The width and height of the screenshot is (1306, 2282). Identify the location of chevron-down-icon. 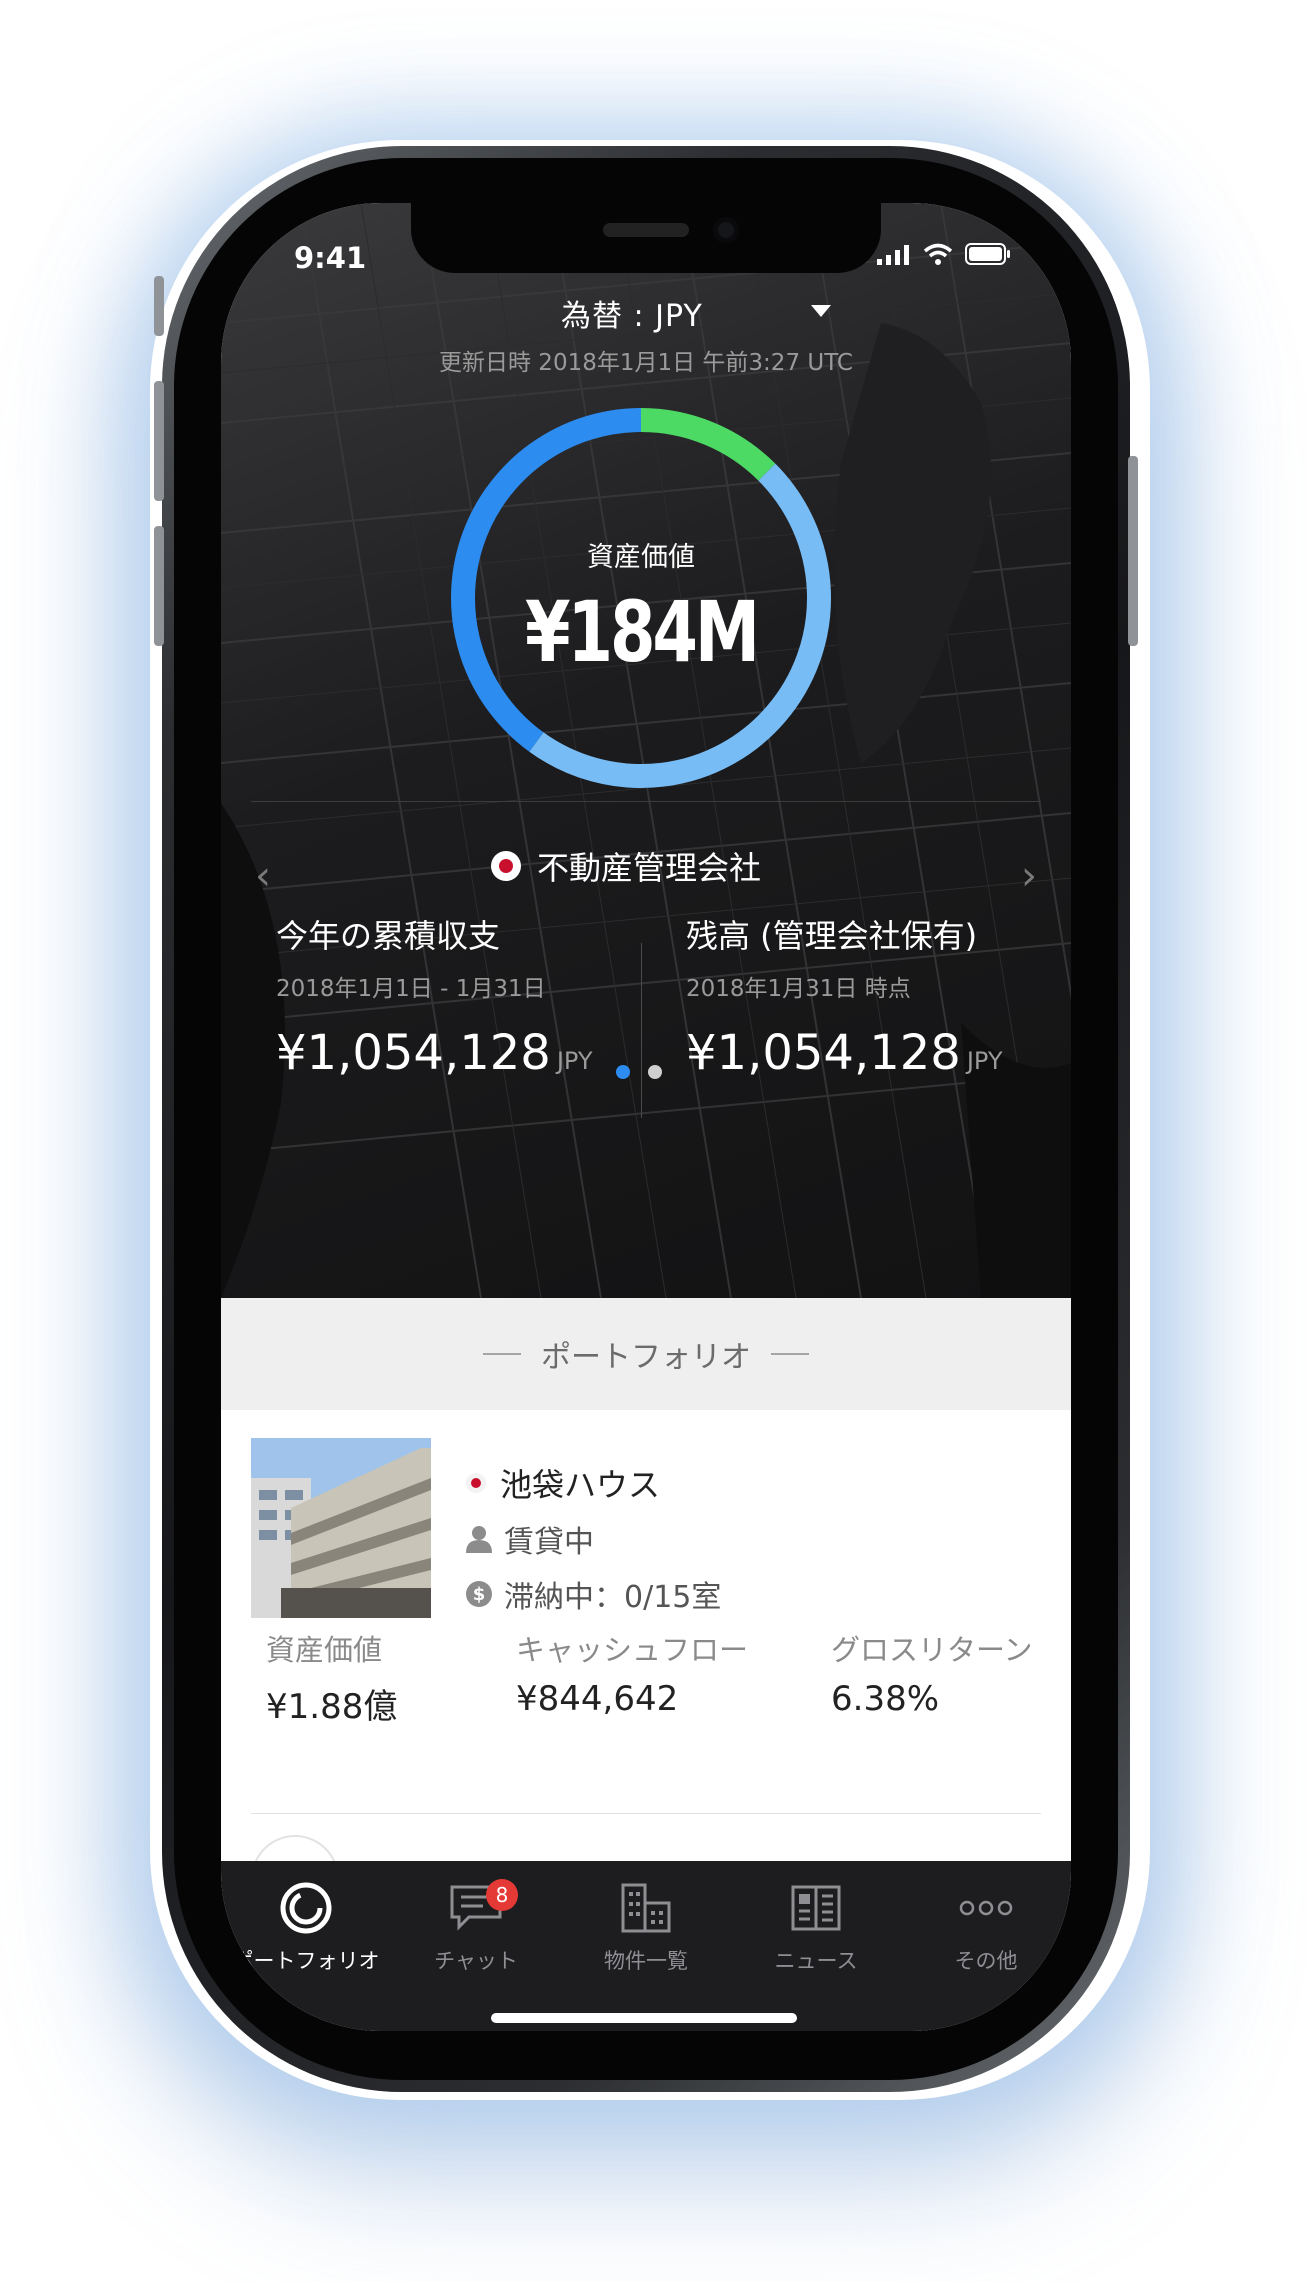
(821, 311).